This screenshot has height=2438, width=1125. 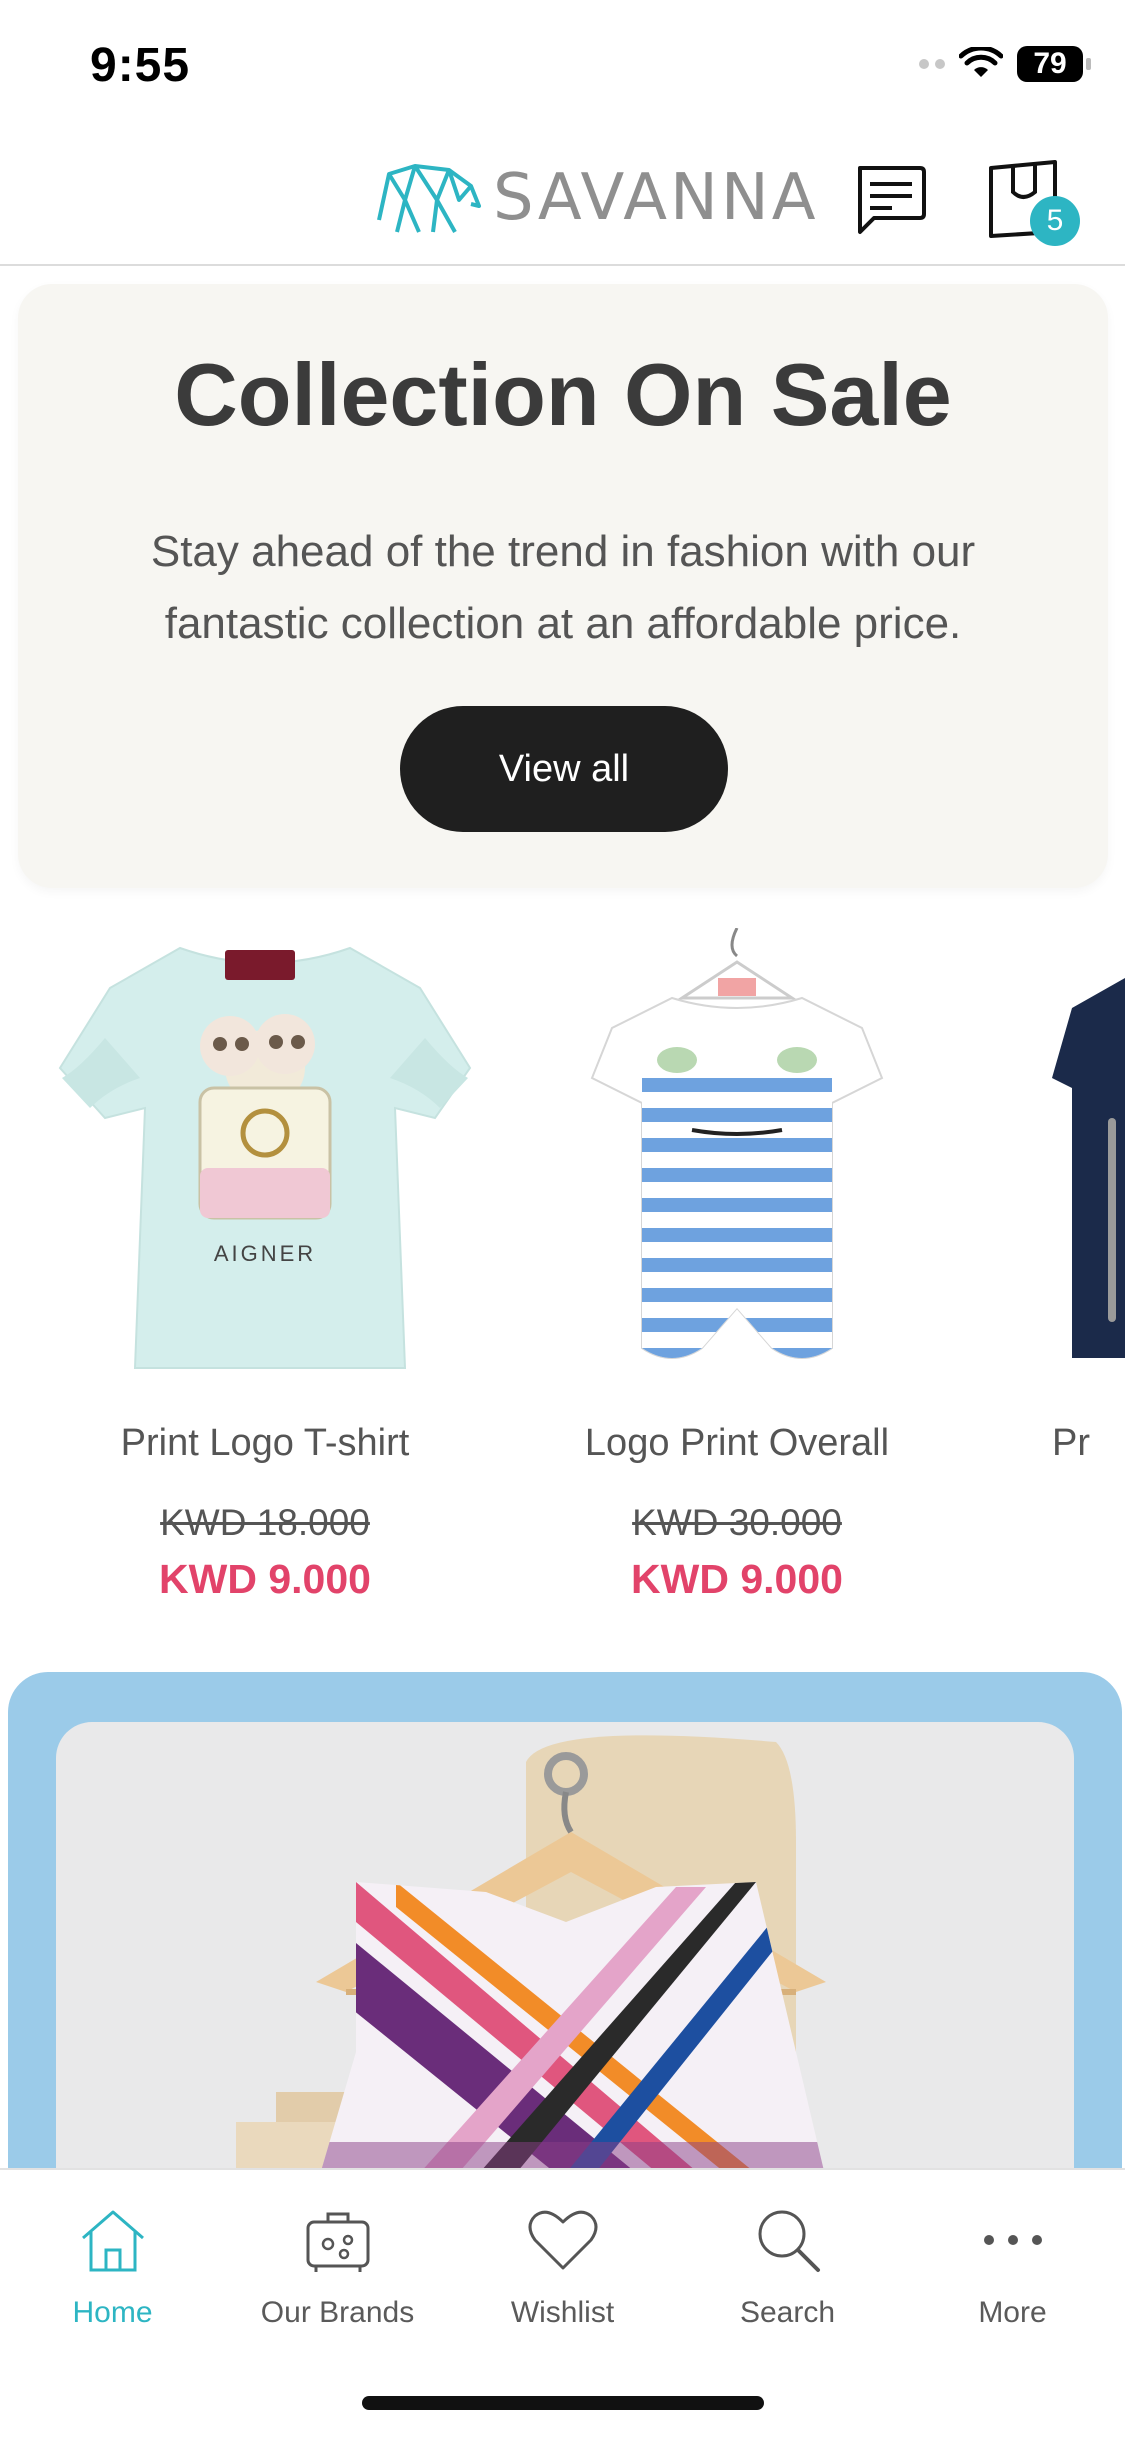 I want to click on status-bar: 9:55 79, so click(x=562, y=65).